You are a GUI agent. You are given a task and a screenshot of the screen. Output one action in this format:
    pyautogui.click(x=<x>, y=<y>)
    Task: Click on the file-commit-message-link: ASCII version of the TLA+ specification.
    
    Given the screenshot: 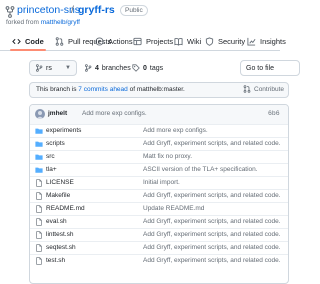 What is the action you would take?
    pyautogui.click(x=200, y=169)
    